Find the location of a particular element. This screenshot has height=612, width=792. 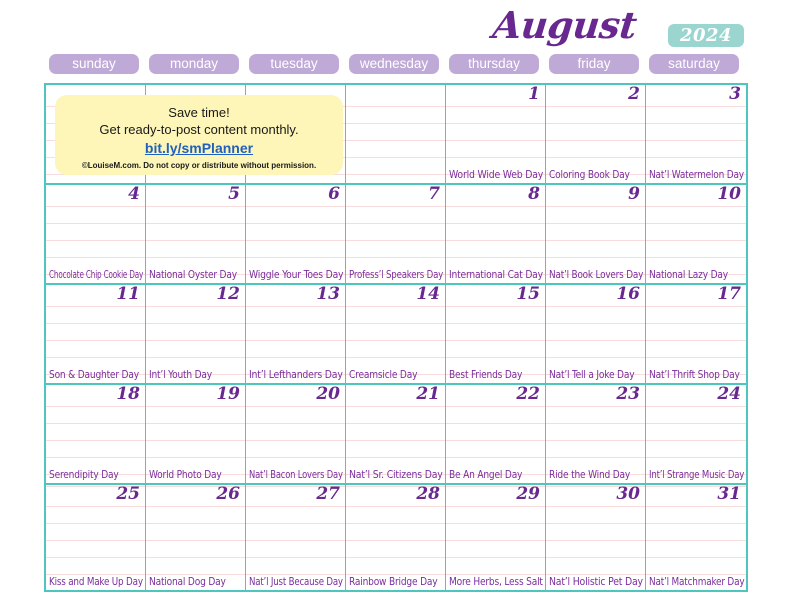

day-cell-31: 31 Nat’l Matchmaker Day is located at coordinates (696, 537).